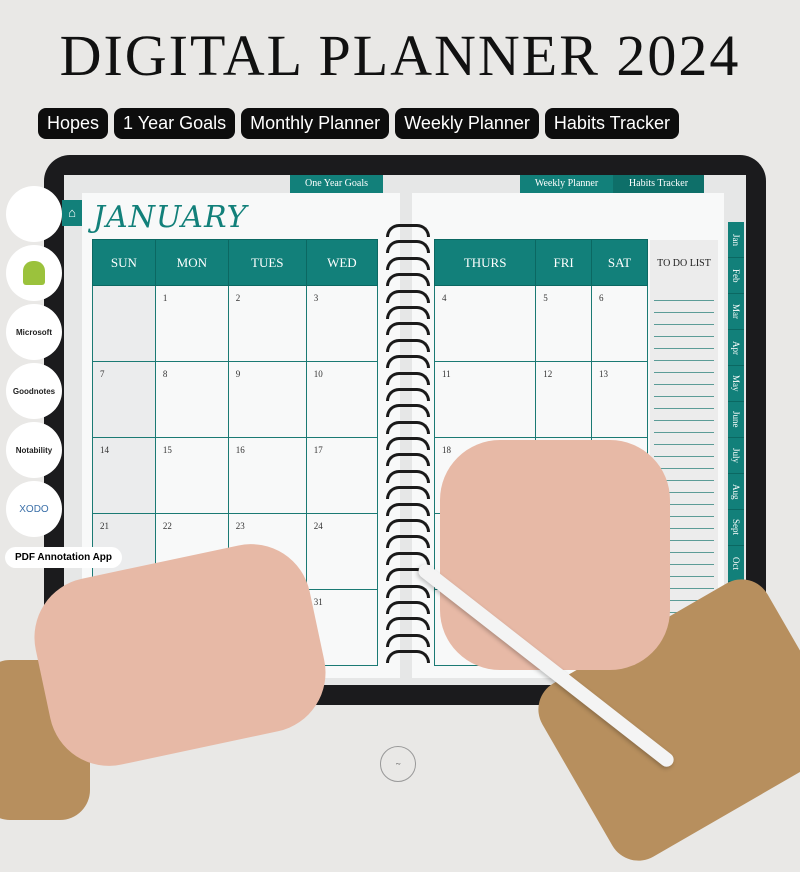  Describe the element at coordinates (563, 323) in the screenshot. I see `day-cell: 5` at that location.